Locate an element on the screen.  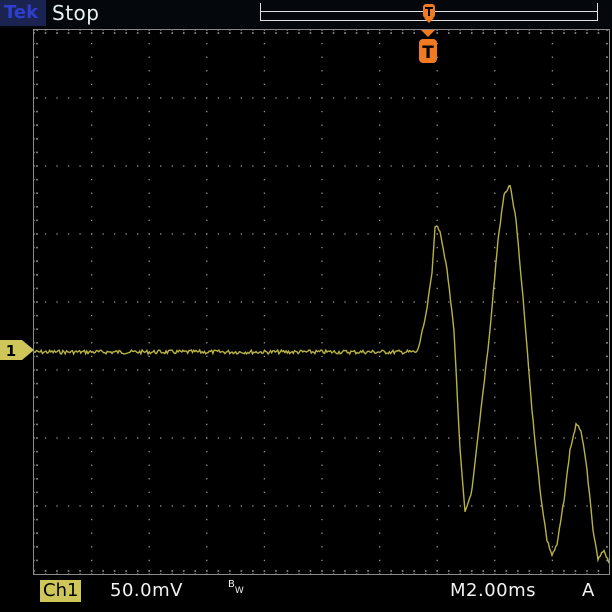
channel-marker-label: 1 is located at coordinates (11, 351).